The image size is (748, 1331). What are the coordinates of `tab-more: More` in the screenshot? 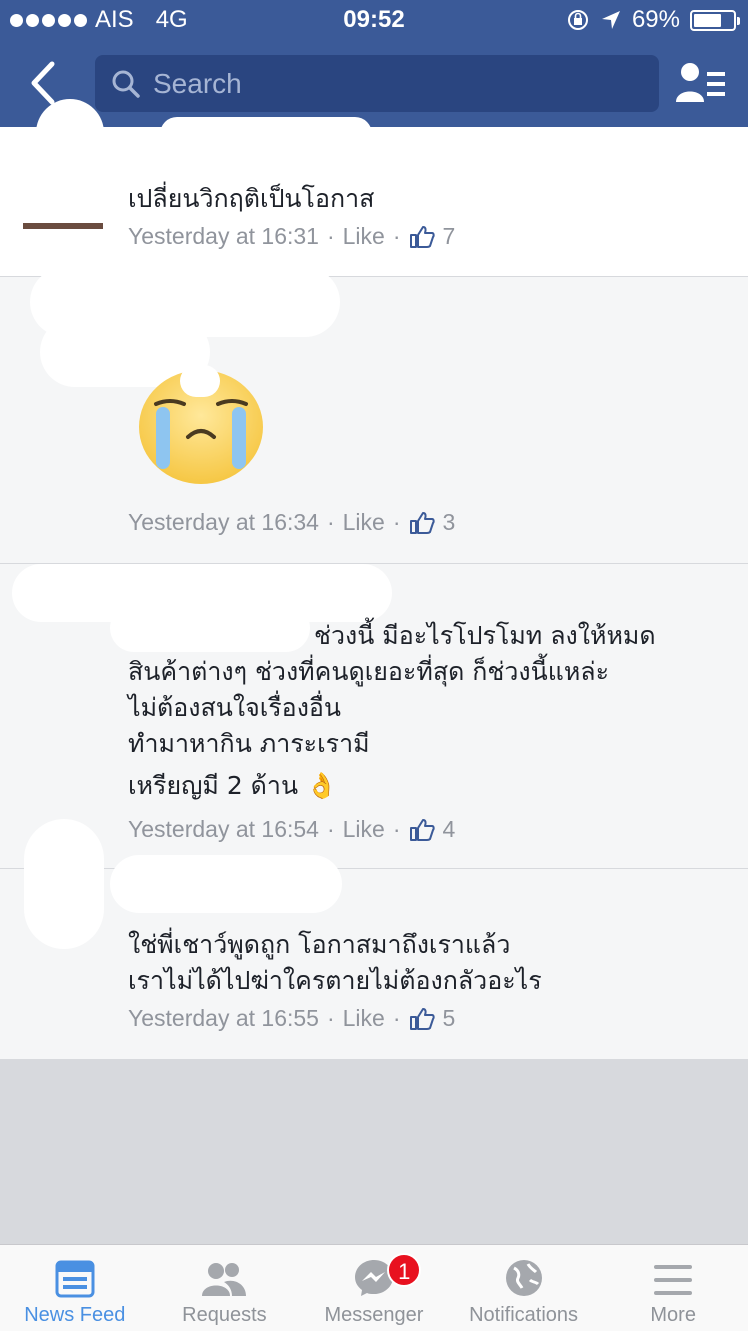 It's located at (673, 1288).